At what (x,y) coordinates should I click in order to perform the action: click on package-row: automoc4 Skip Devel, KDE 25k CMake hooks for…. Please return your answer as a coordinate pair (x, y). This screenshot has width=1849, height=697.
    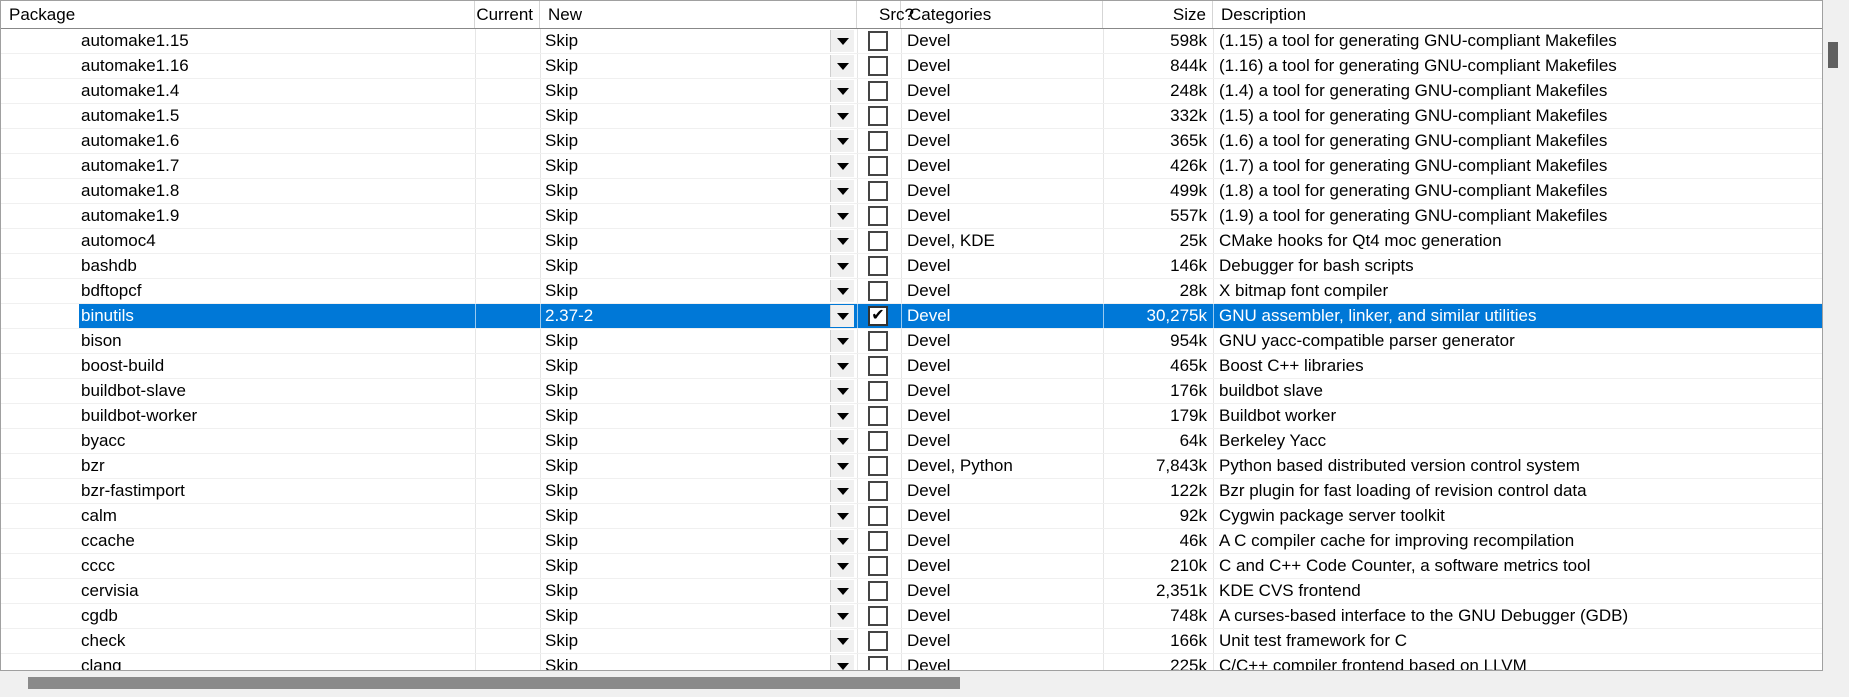
    Looking at the image, I should click on (911, 241).